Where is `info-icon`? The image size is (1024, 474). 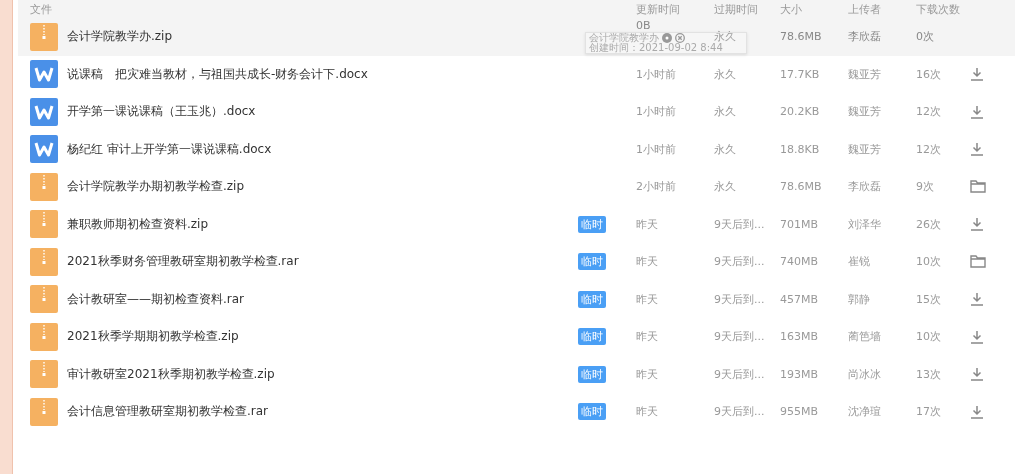 info-icon is located at coordinates (667, 38).